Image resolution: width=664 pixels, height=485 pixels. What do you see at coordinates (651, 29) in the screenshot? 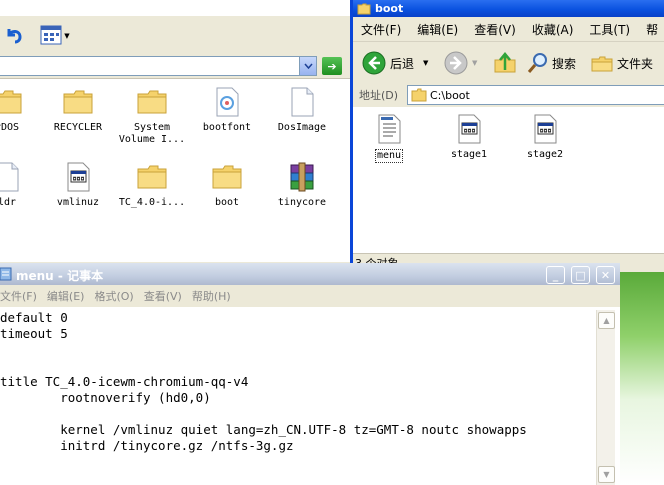
I see `menu-help: 帮` at bounding box center [651, 29].